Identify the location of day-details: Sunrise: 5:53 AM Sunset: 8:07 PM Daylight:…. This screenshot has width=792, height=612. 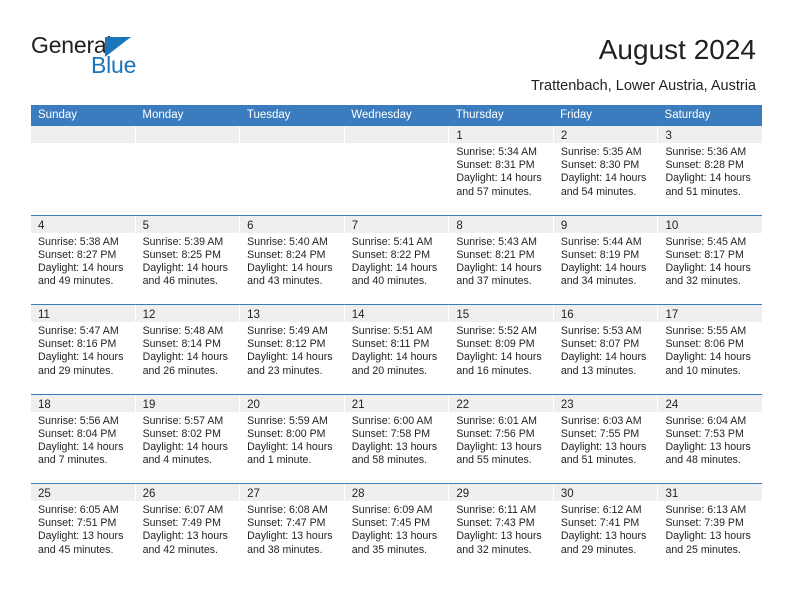
(606, 350).